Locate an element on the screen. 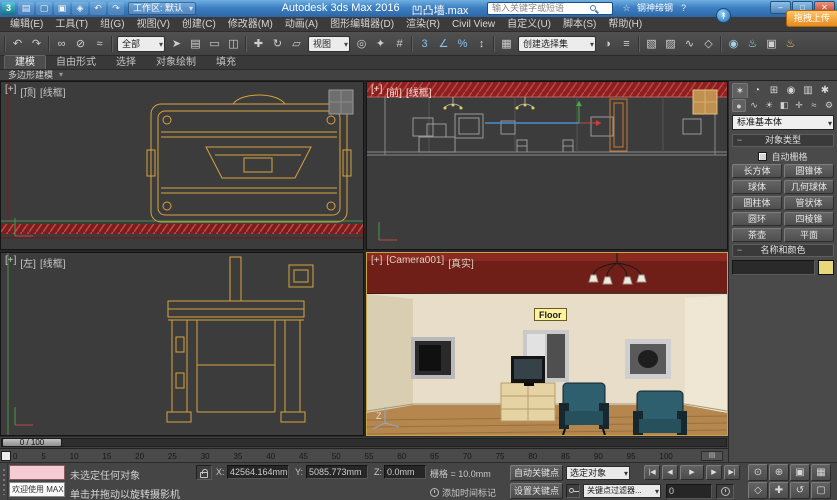 The image size is (837, 500). reference-coordinate-dropdown: 视图 is located at coordinates (329, 43).